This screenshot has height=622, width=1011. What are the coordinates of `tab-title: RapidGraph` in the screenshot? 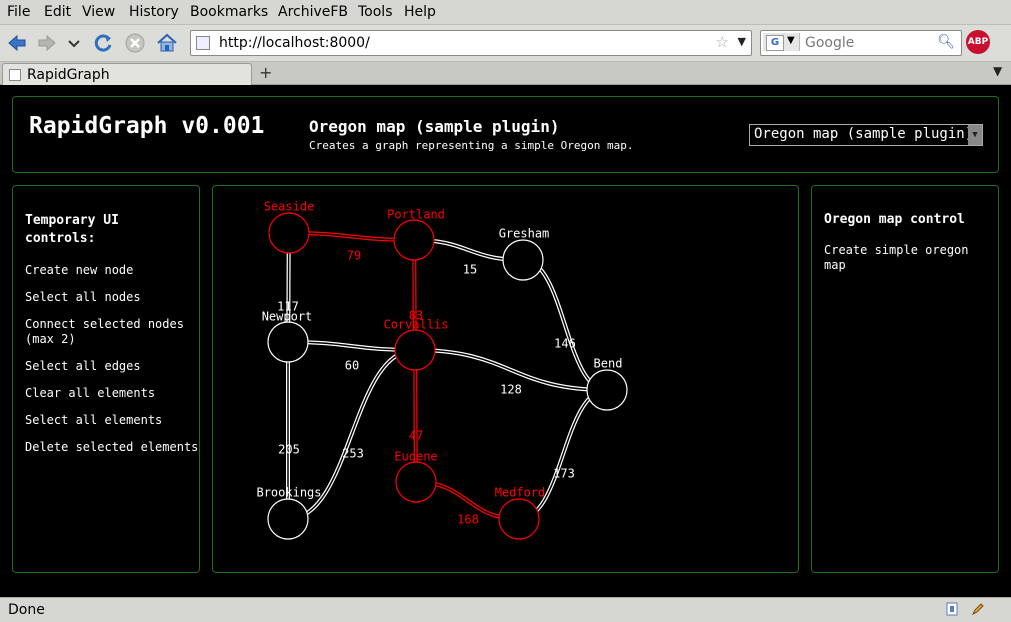 It's located at (68, 75).